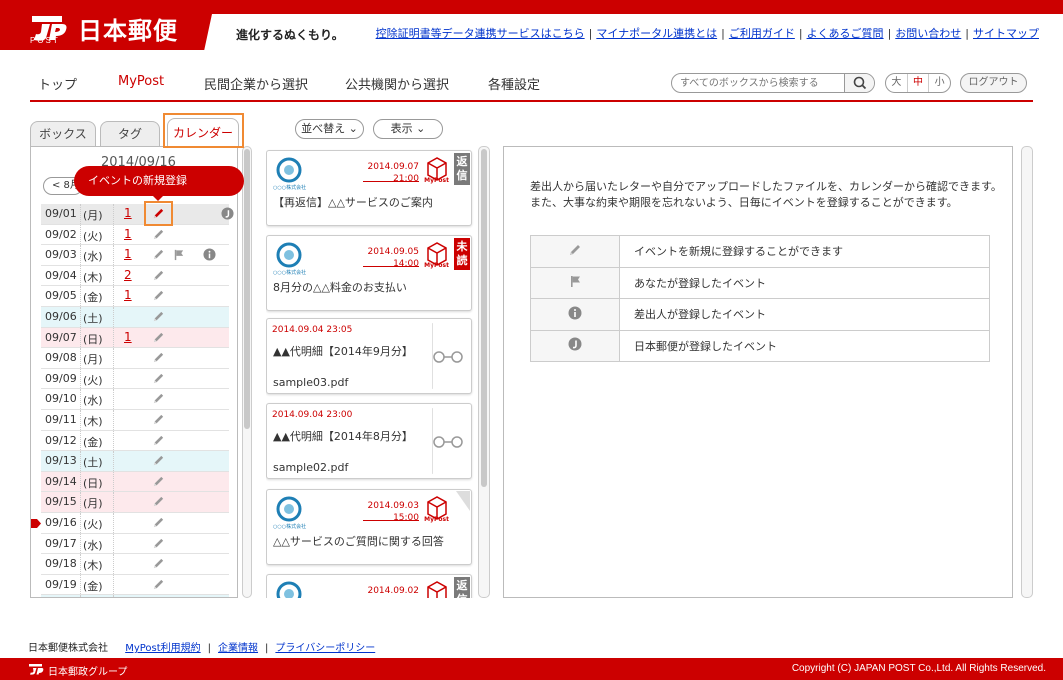 The width and height of the screenshot is (1063, 680). I want to click on calendar-day-row: 09/01 (月) 1, so click(137, 214).